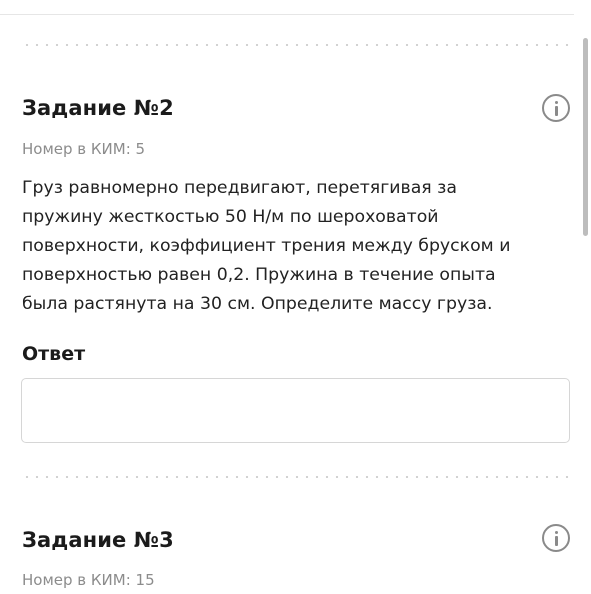  What do you see at coordinates (54, 354) in the screenshot?
I see `answer-label: Ответ` at bounding box center [54, 354].